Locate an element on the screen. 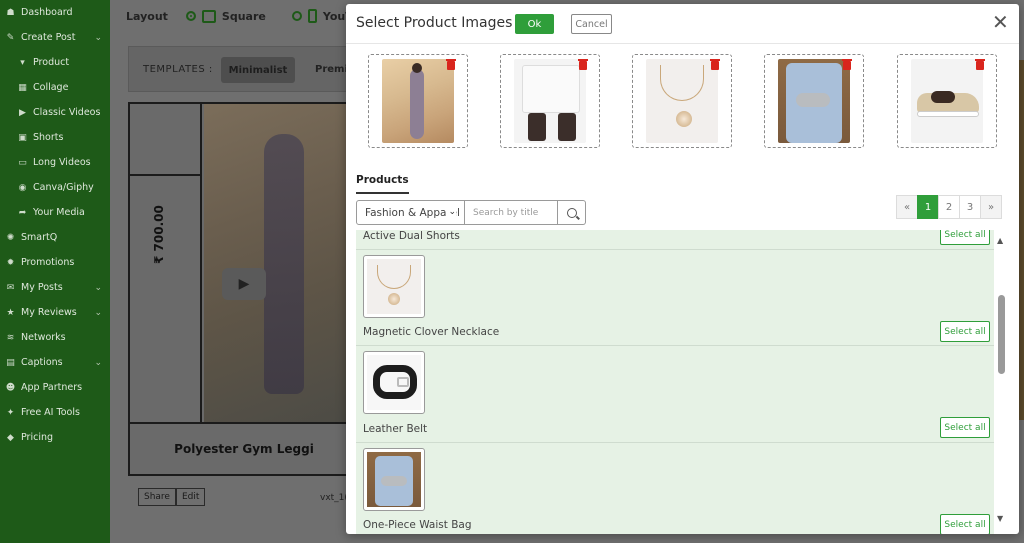  selected-images-strip is located at coordinates (682, 102).